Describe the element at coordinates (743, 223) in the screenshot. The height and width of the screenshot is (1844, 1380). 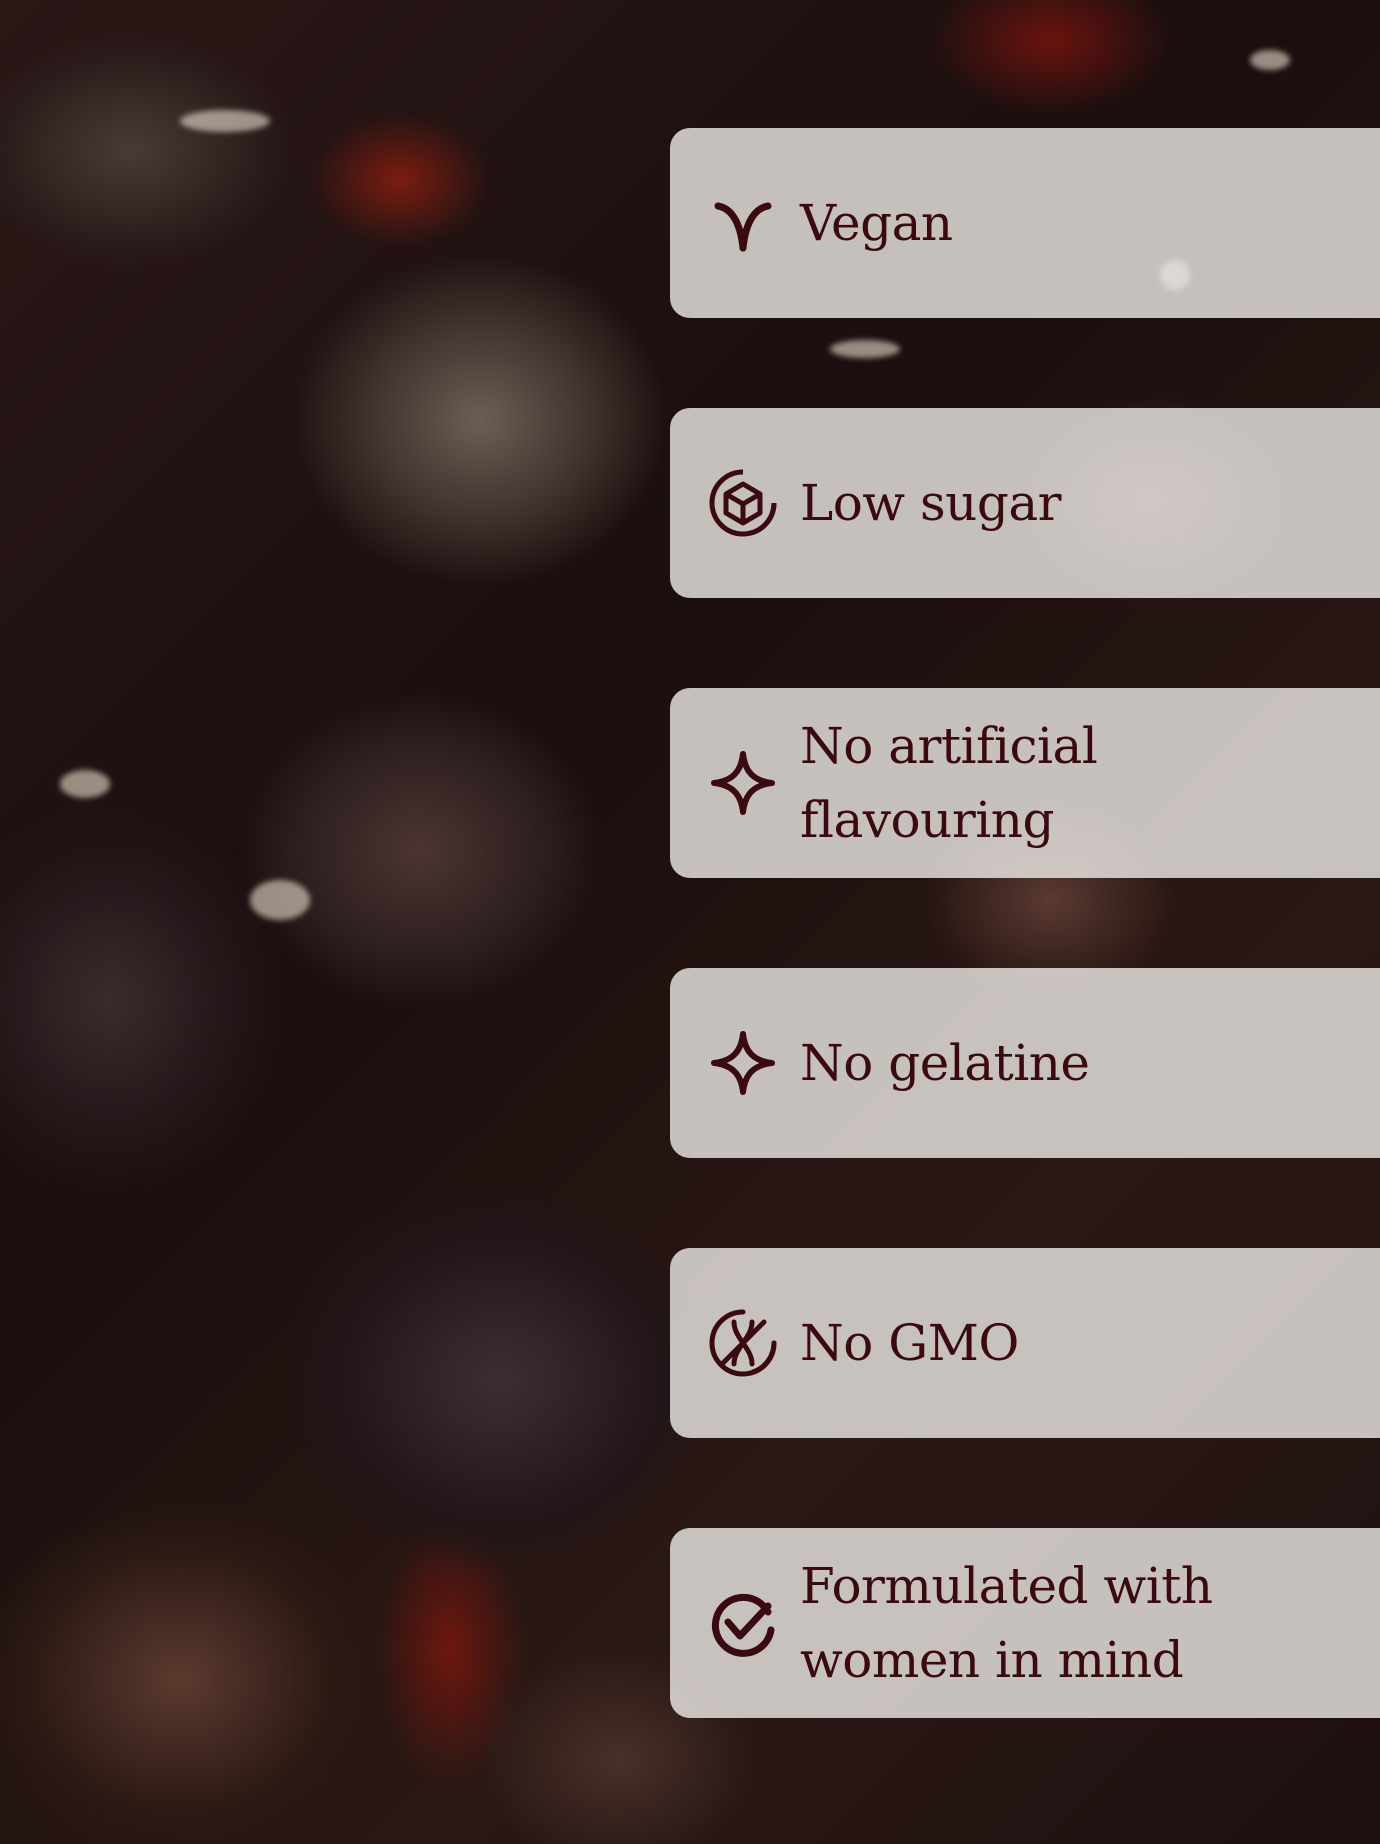
I see `vegan-icon` at that location.